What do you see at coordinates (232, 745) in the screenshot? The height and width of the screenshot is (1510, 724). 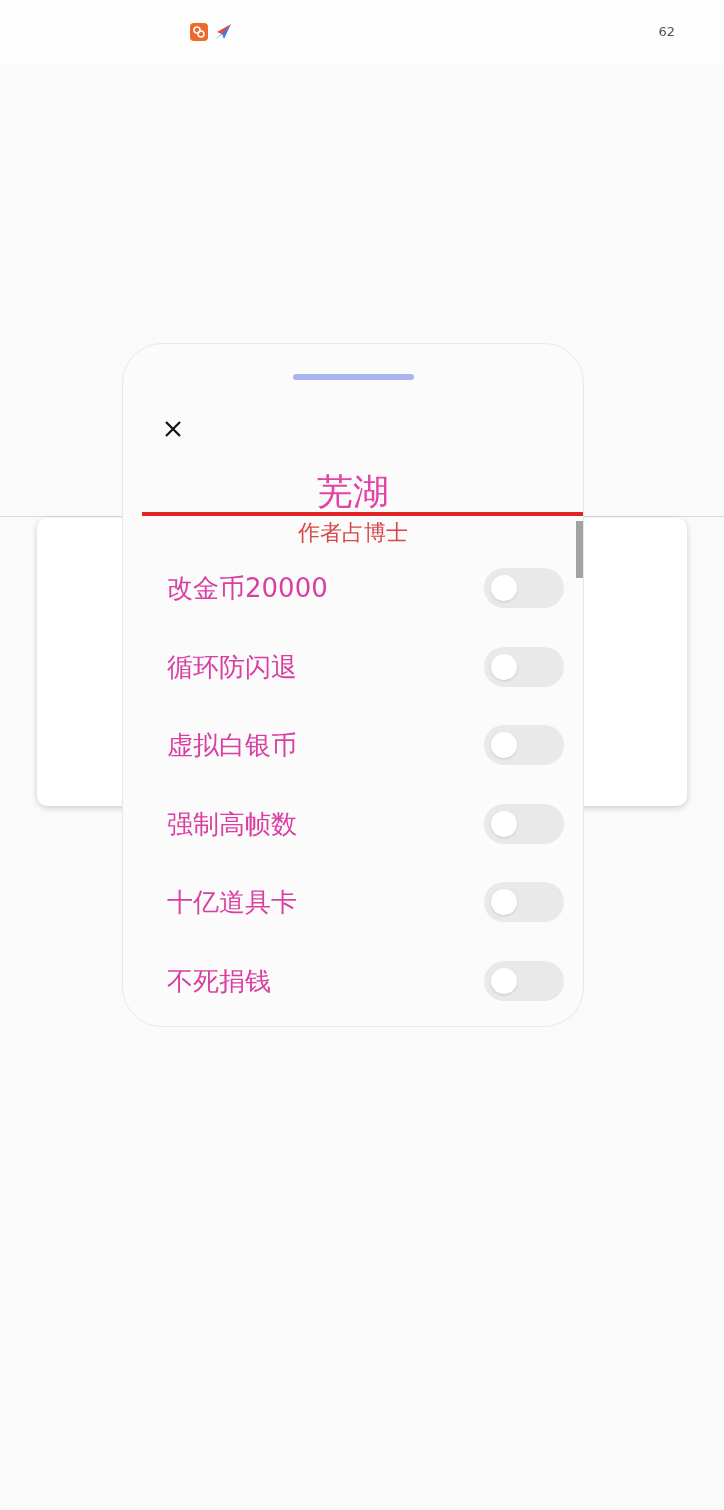 I see `option-label: 虚拟白银币` at bounding box center [232, 745].